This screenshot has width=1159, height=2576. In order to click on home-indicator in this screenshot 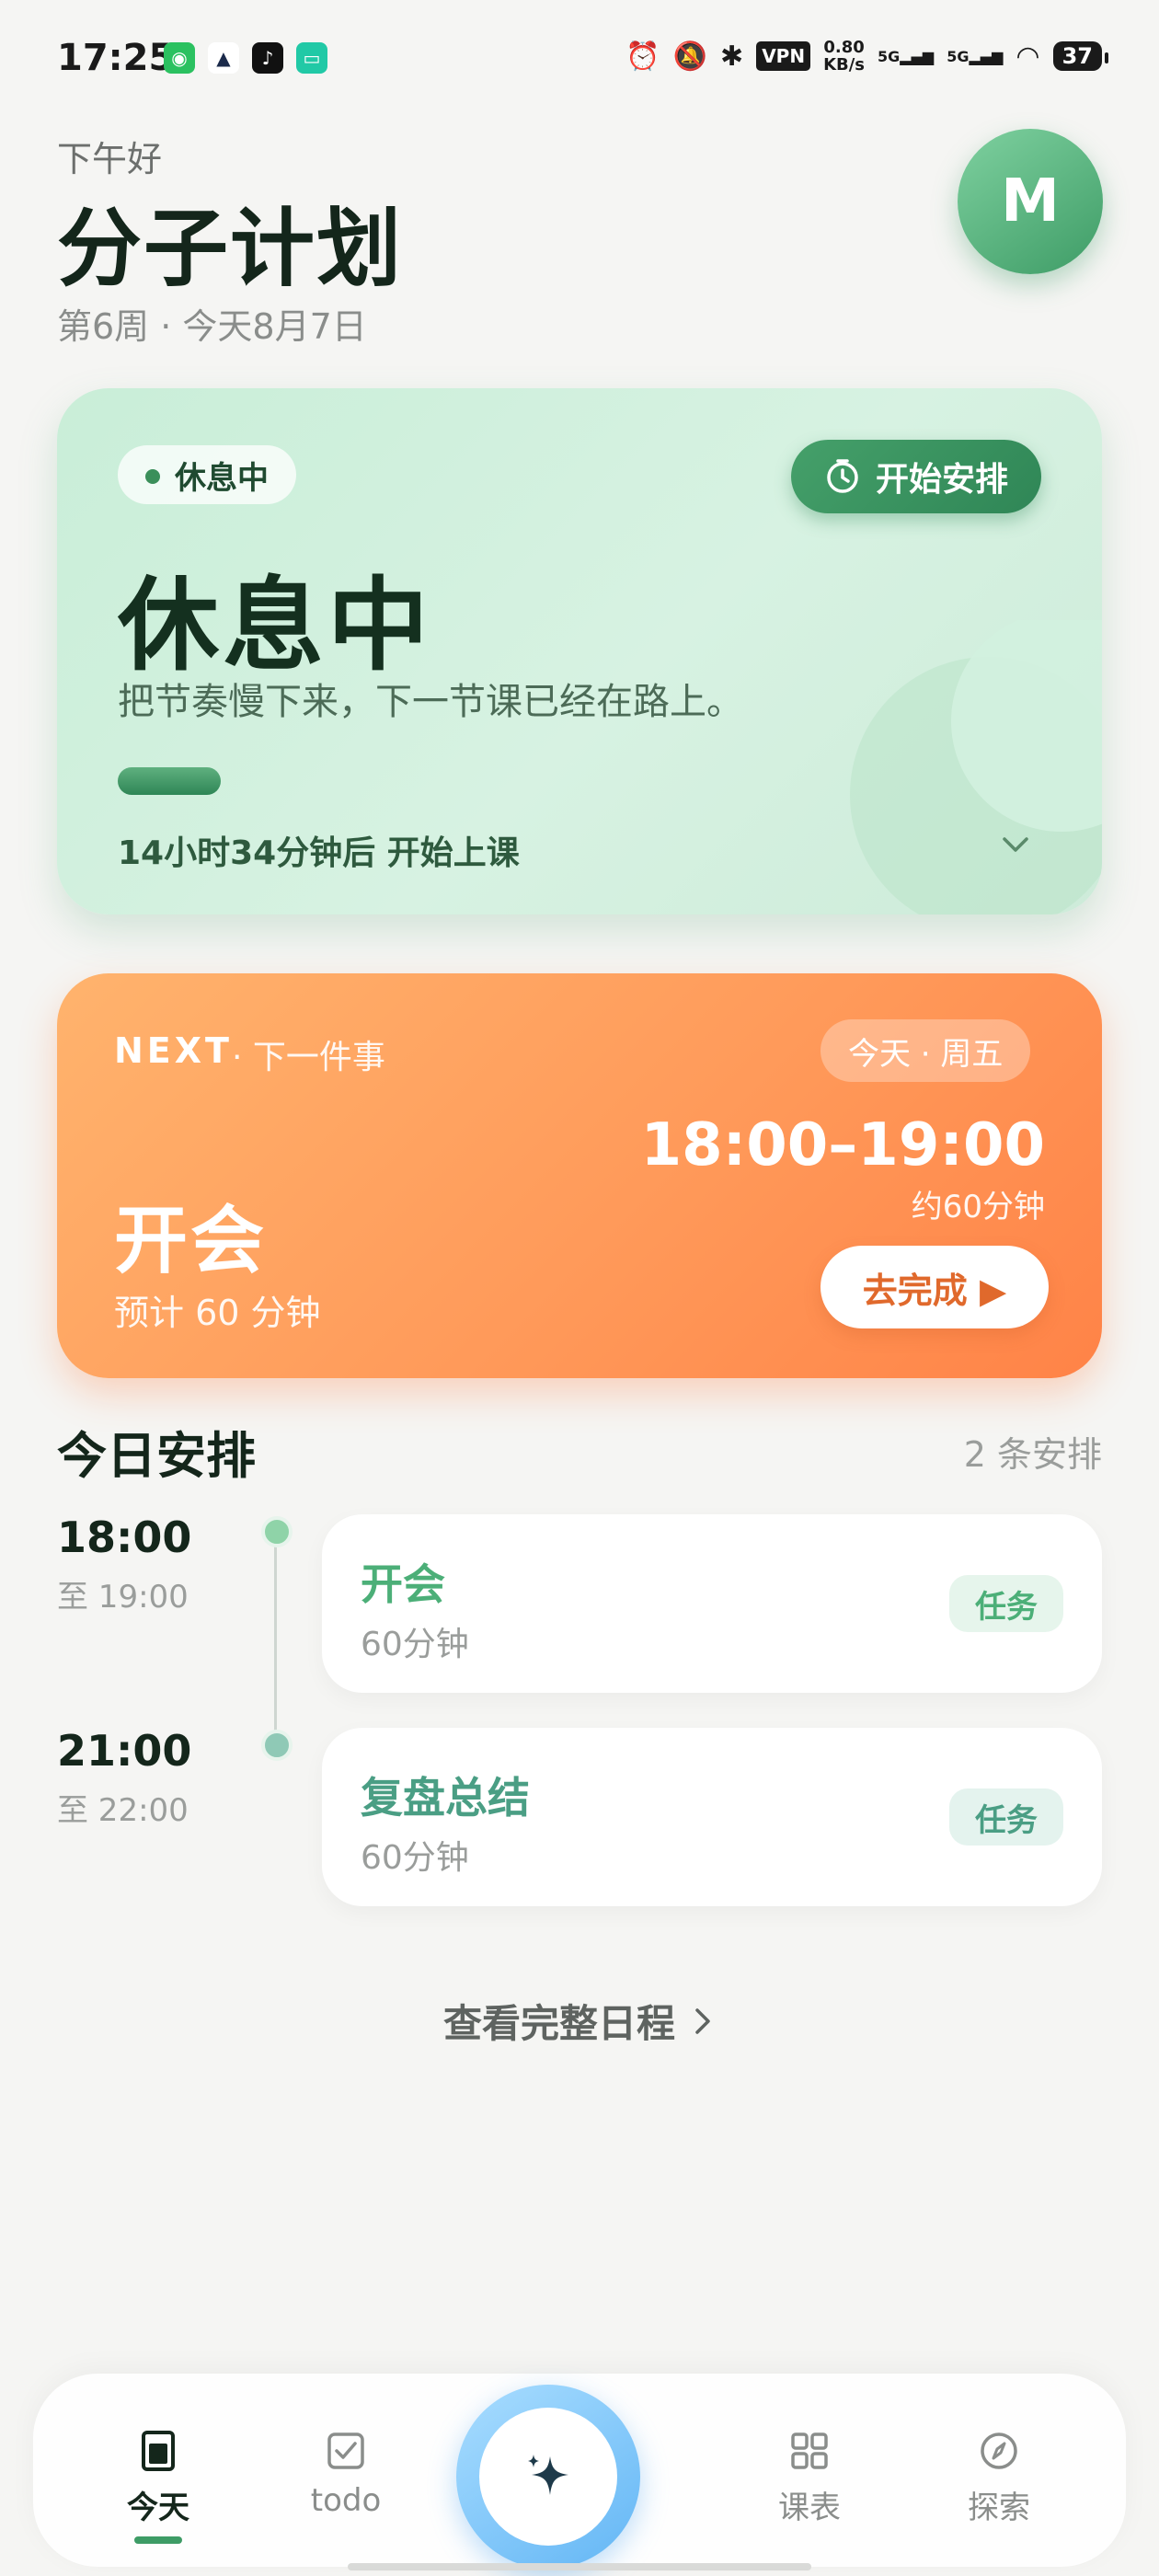, I will do `click(579, 2566)`.